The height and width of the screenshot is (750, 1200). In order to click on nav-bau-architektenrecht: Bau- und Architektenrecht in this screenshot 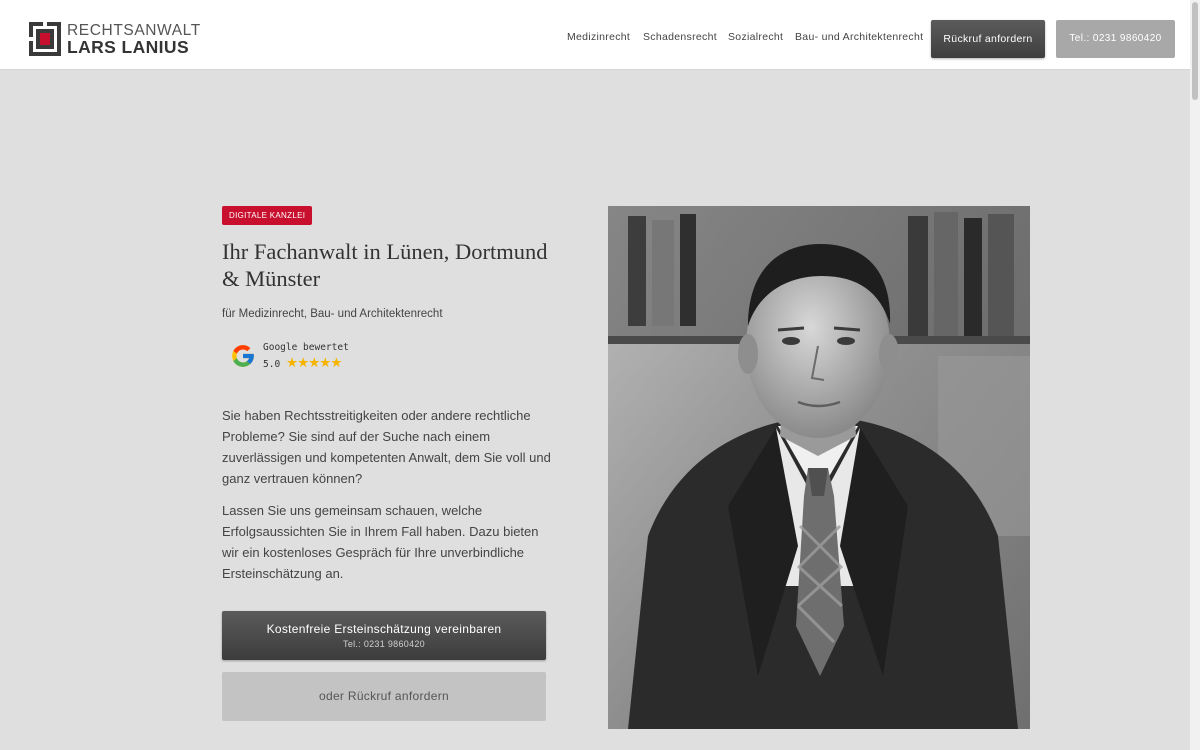, I will do `click(859, 37)`.